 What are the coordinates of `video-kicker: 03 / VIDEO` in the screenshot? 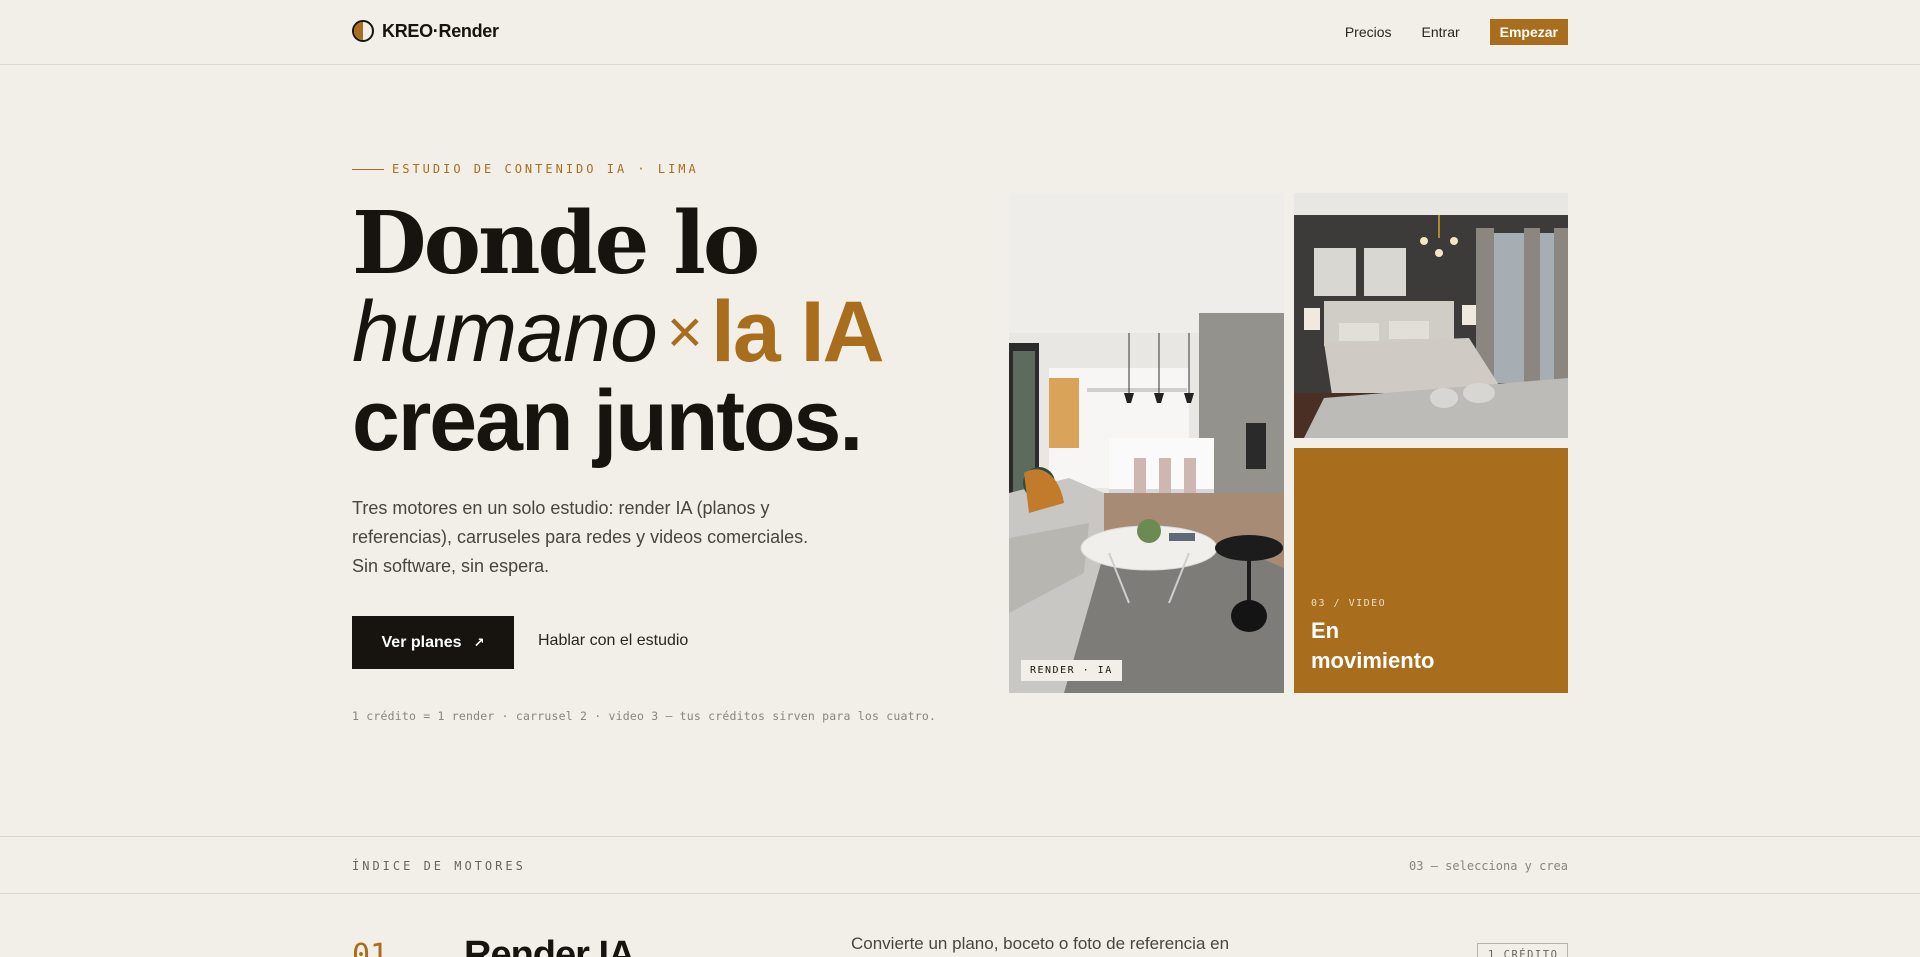 It's located at (1349, 603).